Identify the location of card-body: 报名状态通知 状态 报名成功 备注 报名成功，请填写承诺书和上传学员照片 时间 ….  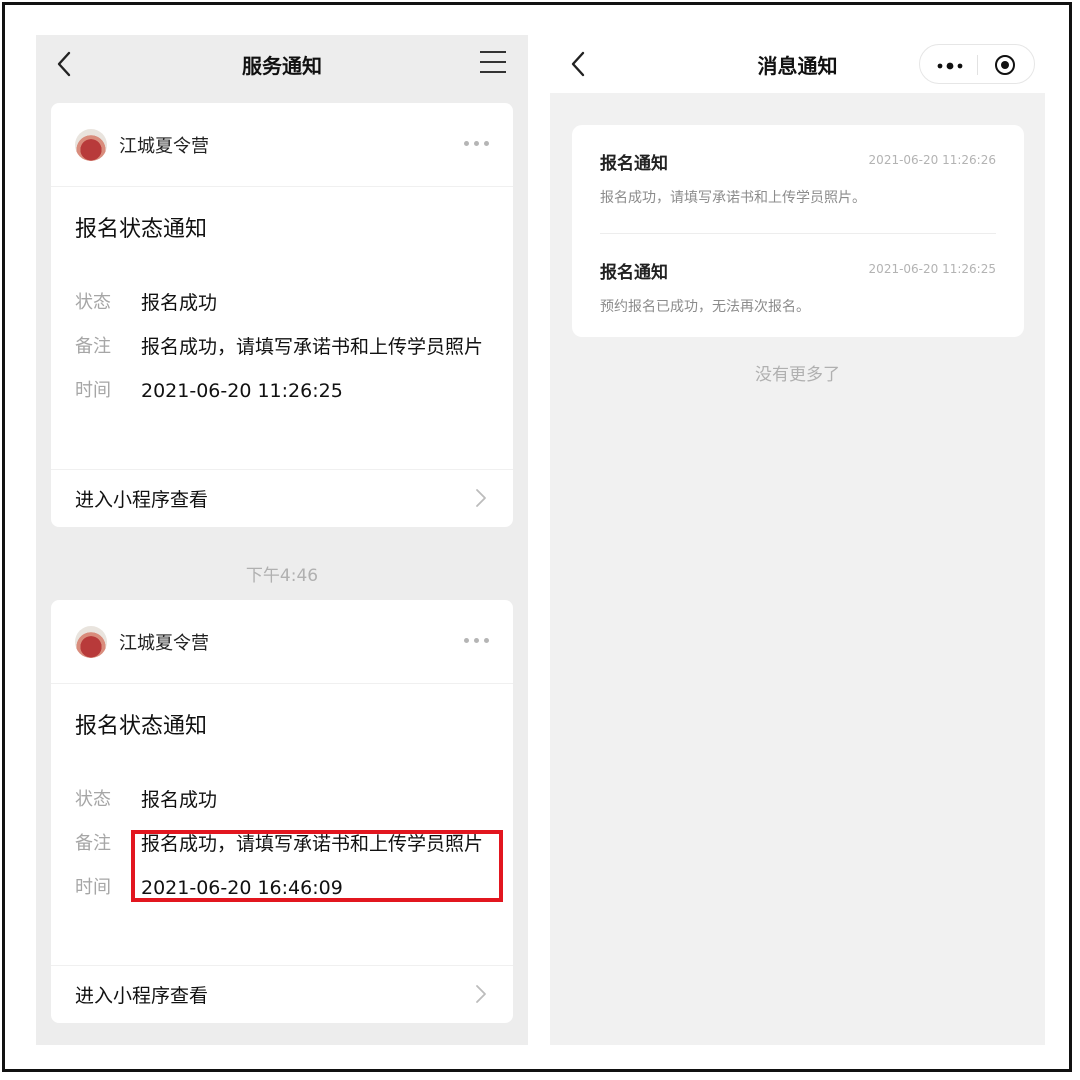
(282, 295).